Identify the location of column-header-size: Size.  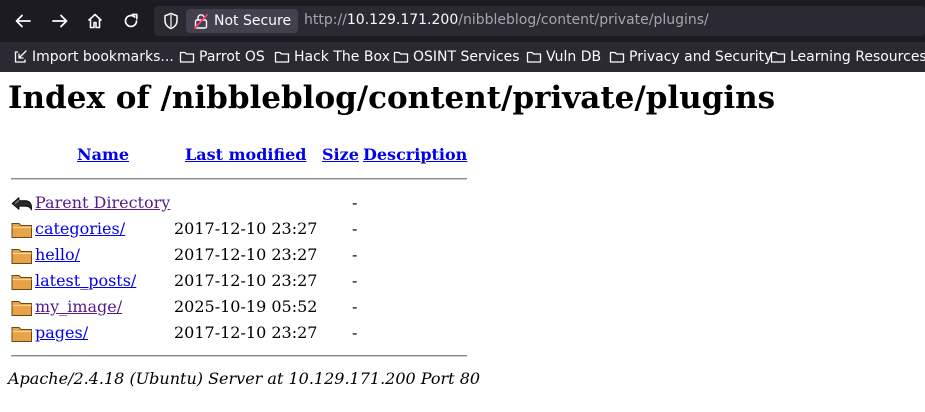
(340, 155).